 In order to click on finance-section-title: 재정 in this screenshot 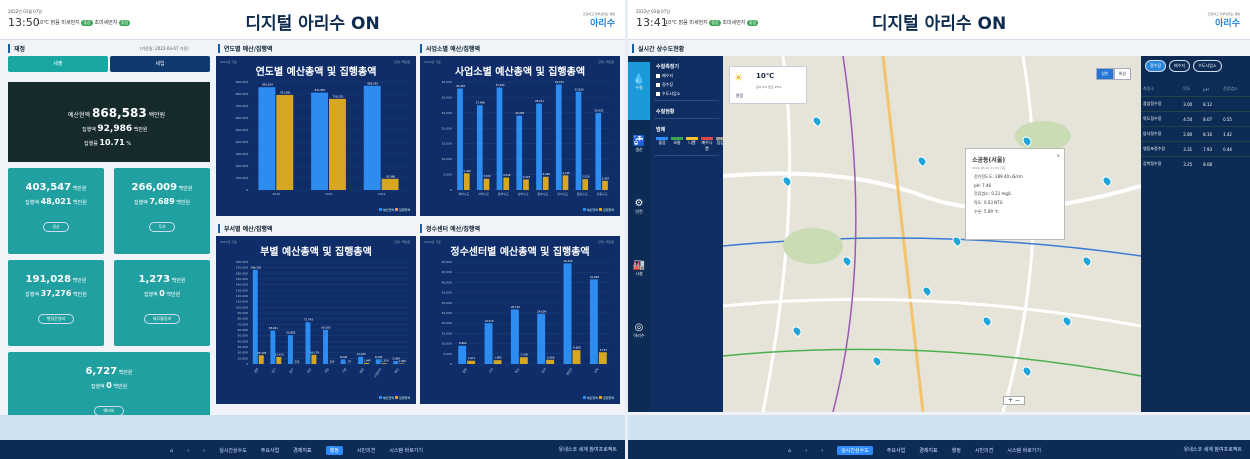, I will do `click(16, 48)`.